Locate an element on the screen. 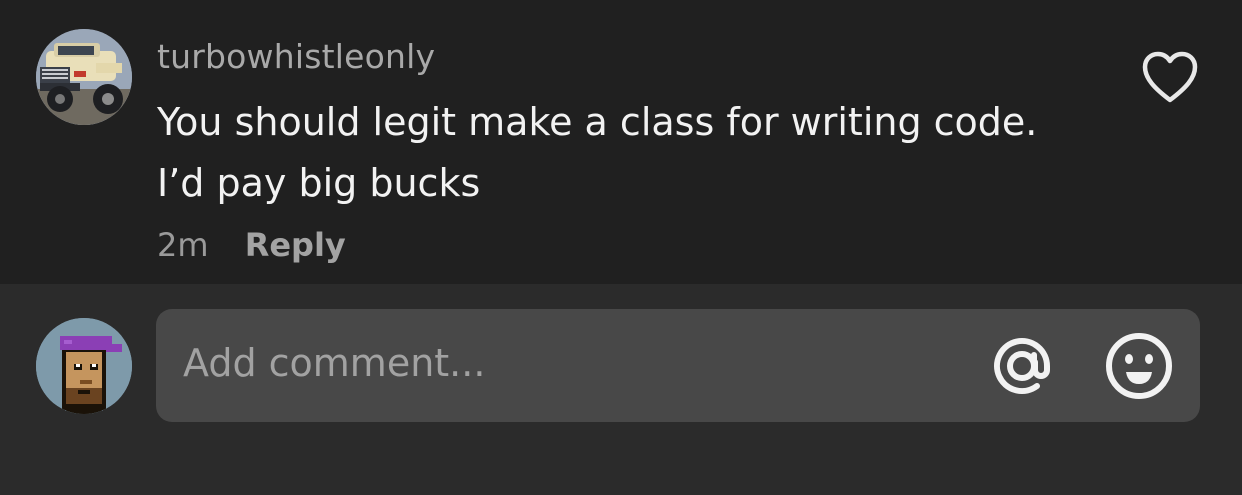 Image resolution: width=1242 pixels, height=495 pixels. mention-button is located at coordinates (1022, 366).